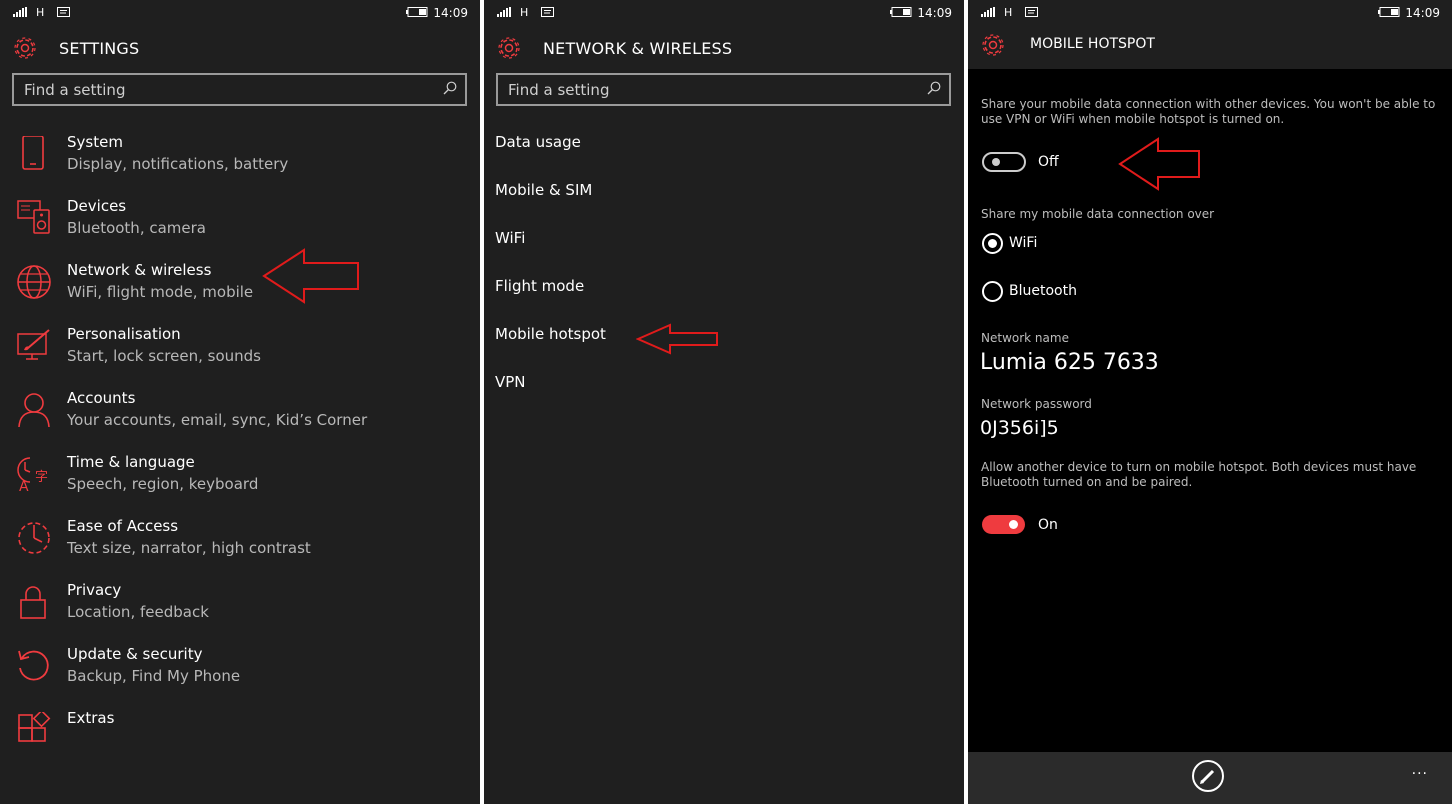 Image resolution: width=1456 pixels, height=804 pixels. What do you see at coordinates (1025, 338) in the screenshot?
I see `network-name-label: Network name` at bounding box center [1025, 338].